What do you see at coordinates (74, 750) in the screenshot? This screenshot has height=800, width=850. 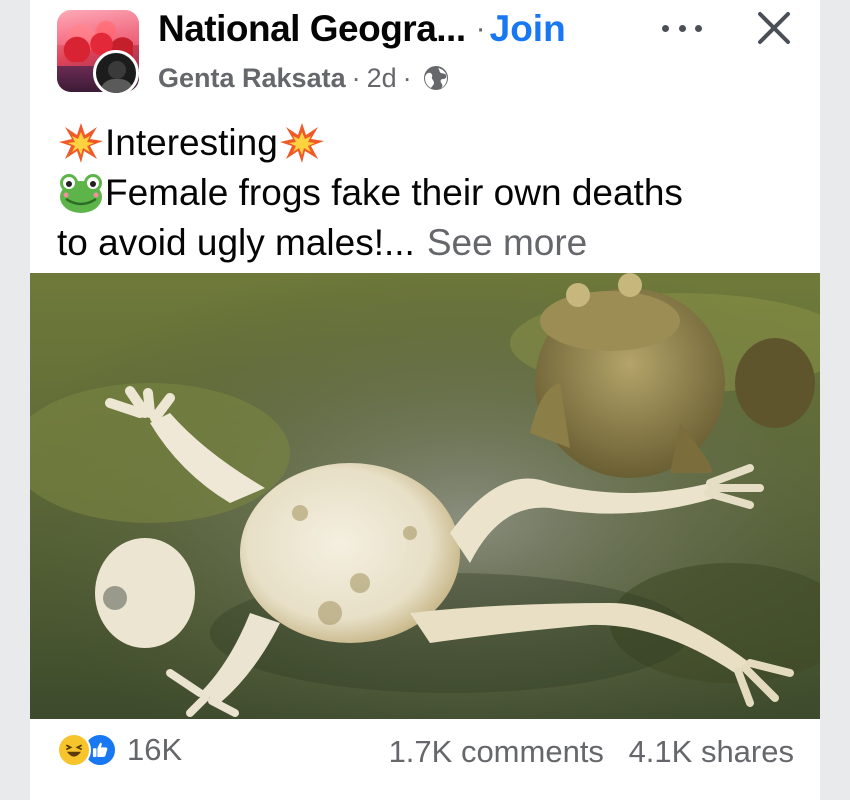 I see `haha-icon` at bounding box center [74, 750].